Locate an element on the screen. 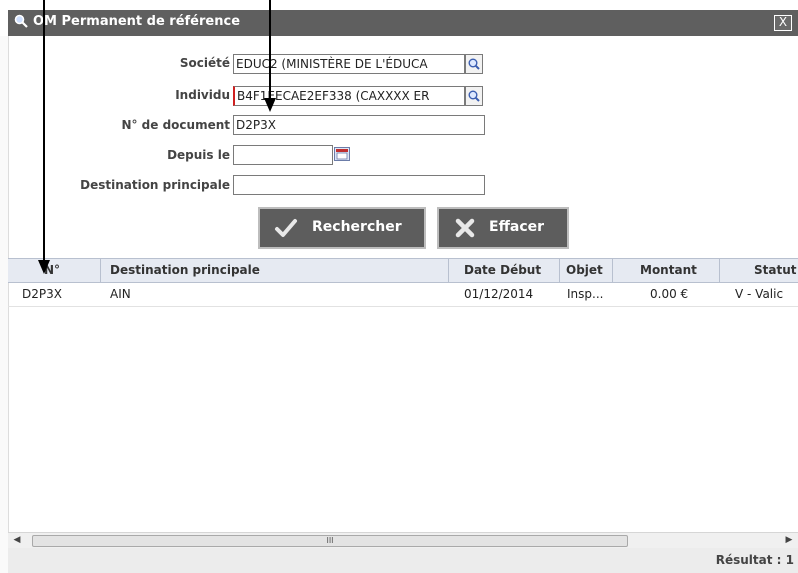  clear-button-label: Effacer is located at coordinates (517, 227).